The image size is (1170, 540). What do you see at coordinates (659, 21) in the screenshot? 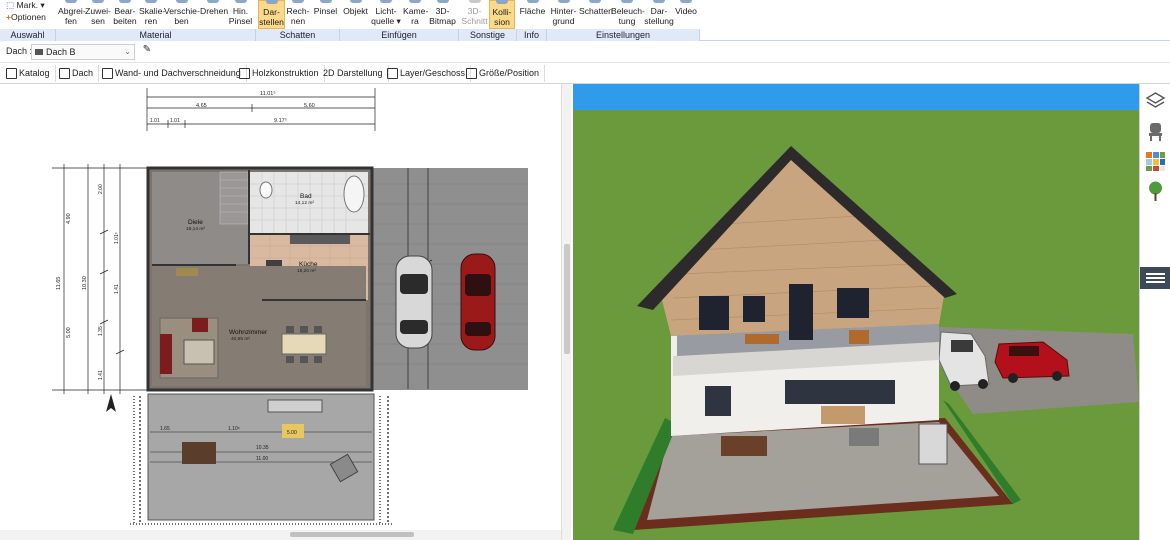
I see `darstellung-label-line2: stellung` at bounding box center [659, 21].